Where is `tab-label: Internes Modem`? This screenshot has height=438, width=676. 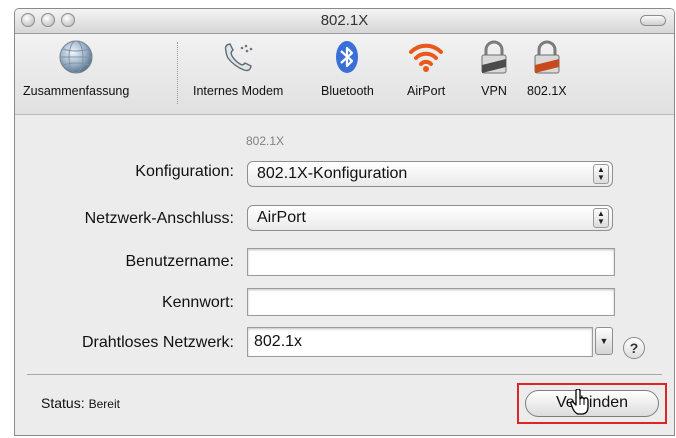 tab-label: Internes Modem is located at coordinates (238, 91).